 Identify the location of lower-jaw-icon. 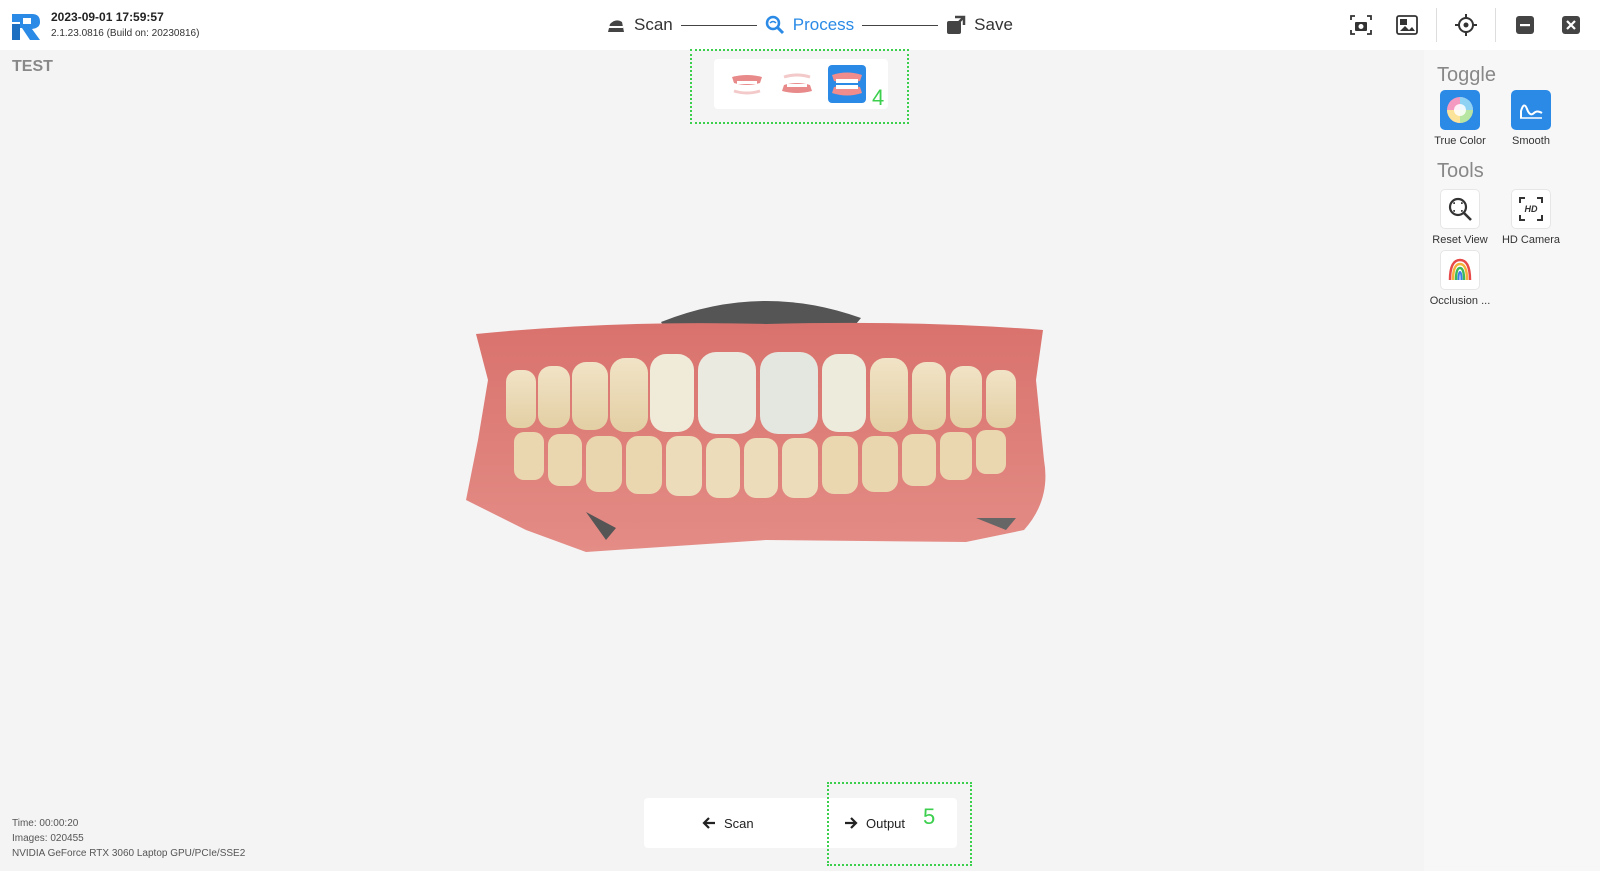
(797, 83).